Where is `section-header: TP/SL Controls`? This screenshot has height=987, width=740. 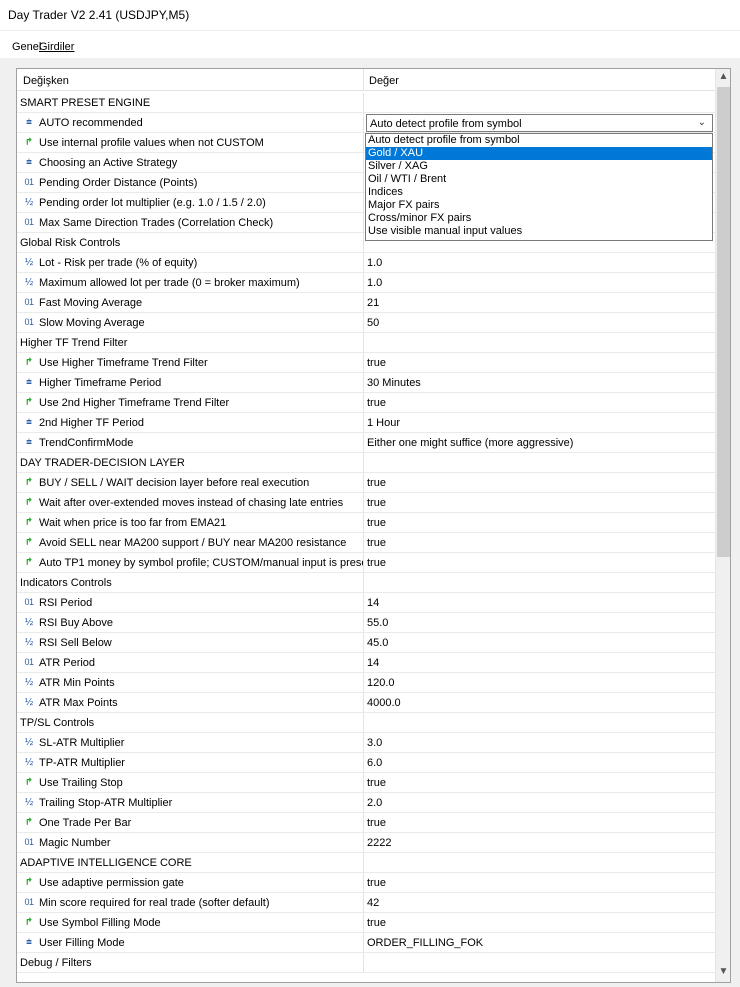
section-header: TP/SL Controls is located at coordinates (366, 723).